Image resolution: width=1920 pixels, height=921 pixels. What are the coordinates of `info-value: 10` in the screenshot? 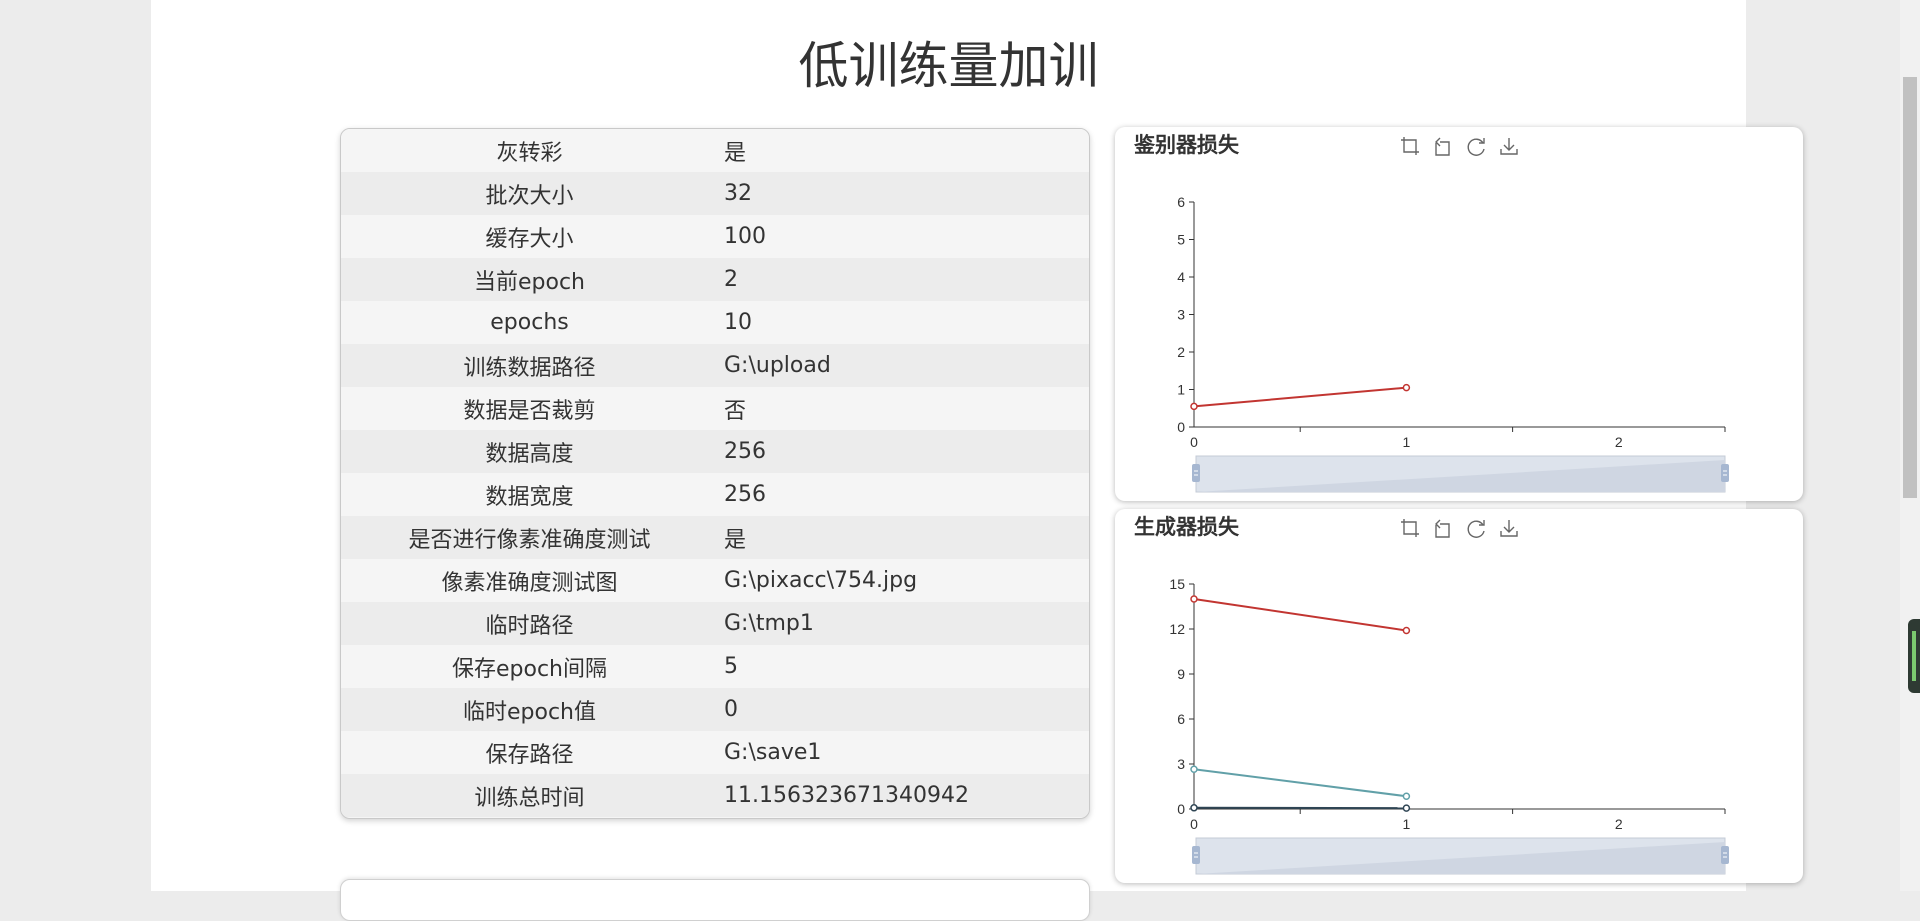 It's located at (903, 322).